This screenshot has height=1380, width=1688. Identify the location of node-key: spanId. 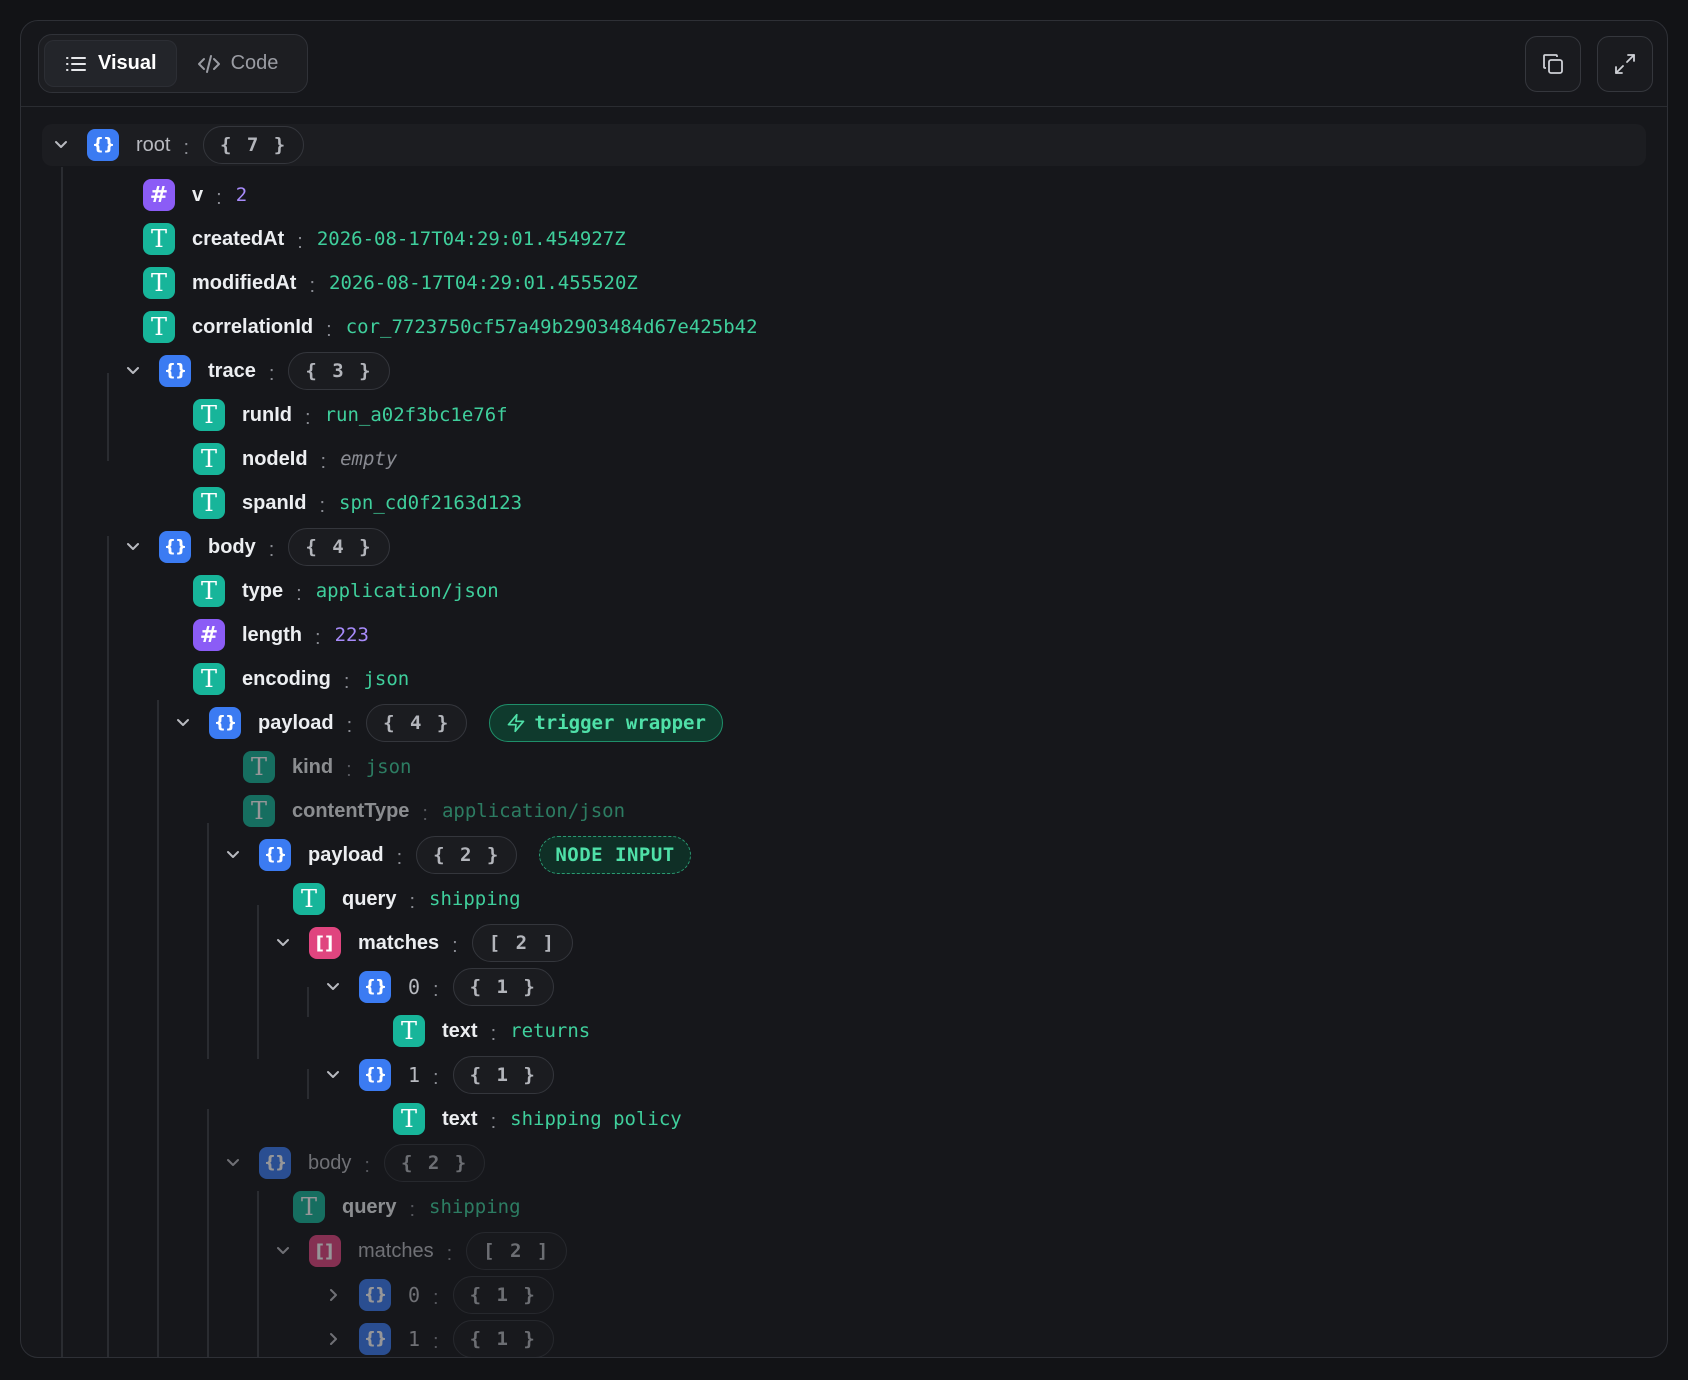
(274, 502).